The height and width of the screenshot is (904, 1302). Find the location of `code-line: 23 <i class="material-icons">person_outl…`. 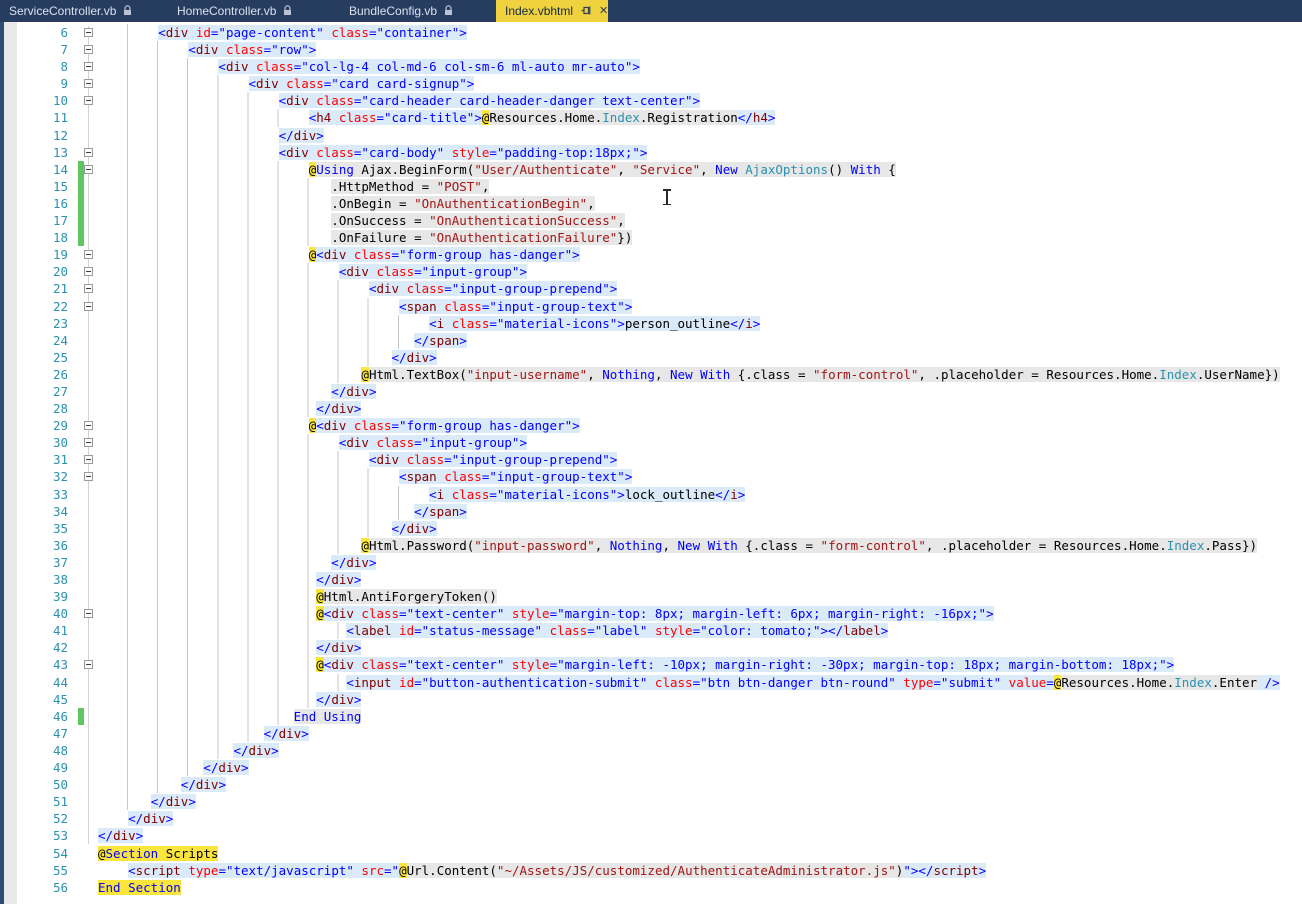

code-line: 23 <i class="material-icons">person_outl… is located at coordinates (651, 323).